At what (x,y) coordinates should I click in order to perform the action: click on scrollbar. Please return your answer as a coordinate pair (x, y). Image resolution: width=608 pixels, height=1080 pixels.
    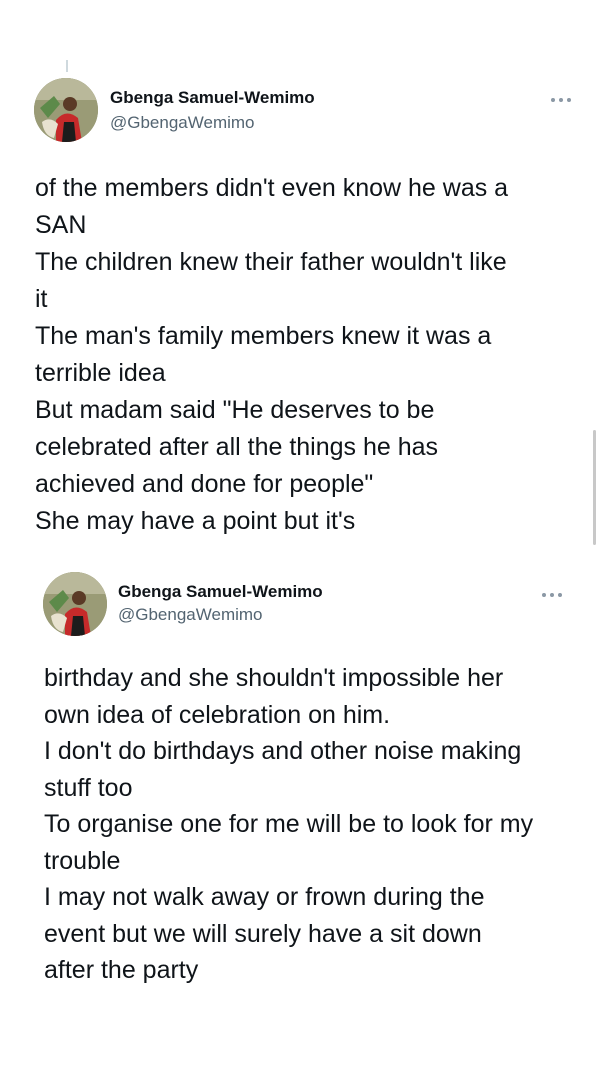
    Looking at the image, I should click on (594, 487).